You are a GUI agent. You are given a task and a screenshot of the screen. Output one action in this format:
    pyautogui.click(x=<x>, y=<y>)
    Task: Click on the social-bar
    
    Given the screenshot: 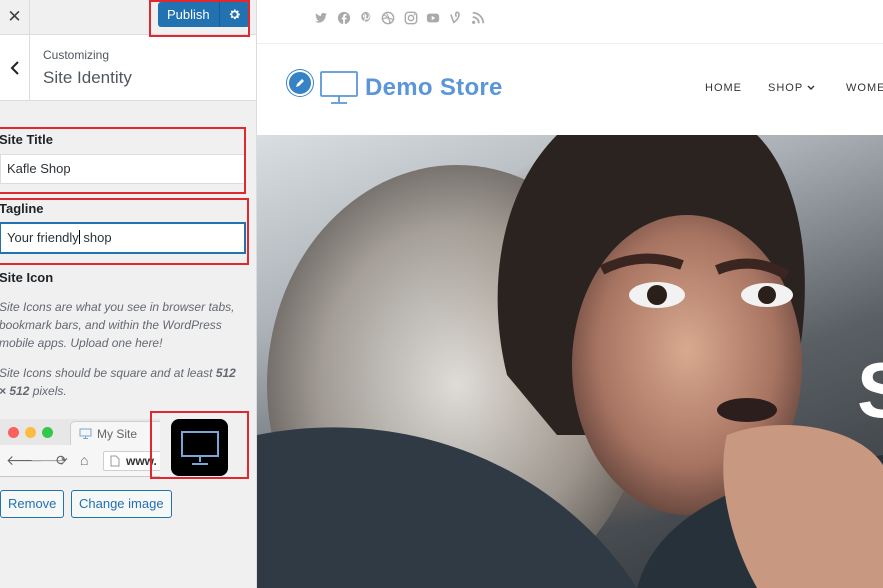 What is the action you would take?
    pyautogui.click(x=570, y=22)
    